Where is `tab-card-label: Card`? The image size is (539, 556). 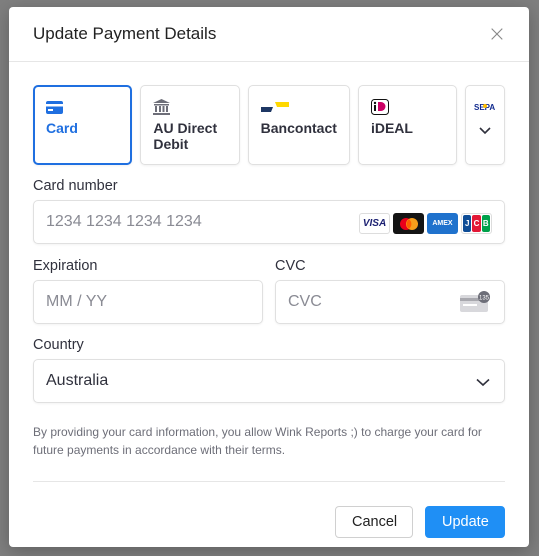 tab-card-label: Card is located at coordinates (62, 128).